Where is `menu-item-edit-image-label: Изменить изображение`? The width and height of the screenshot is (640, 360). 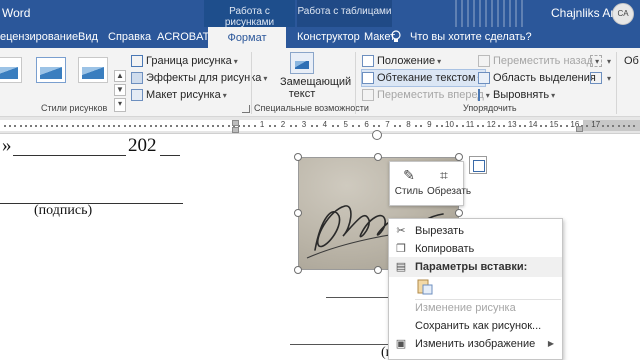
menu-item-edit-image-label: Изменить изображение is located at coordinates (475, 344).